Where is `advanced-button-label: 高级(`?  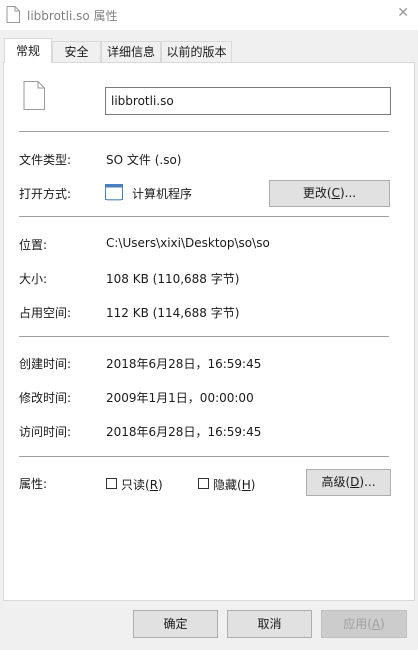
advanced-button-label: 高级( is located at coordinates (336, 482).